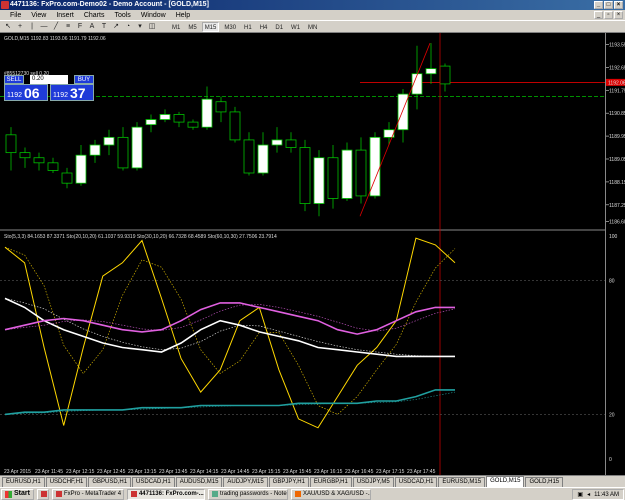  What do you see at coordinates (8, 27) in the screenshot?
I see `cursor-icon: ↖` at bounding box center [8, 27].